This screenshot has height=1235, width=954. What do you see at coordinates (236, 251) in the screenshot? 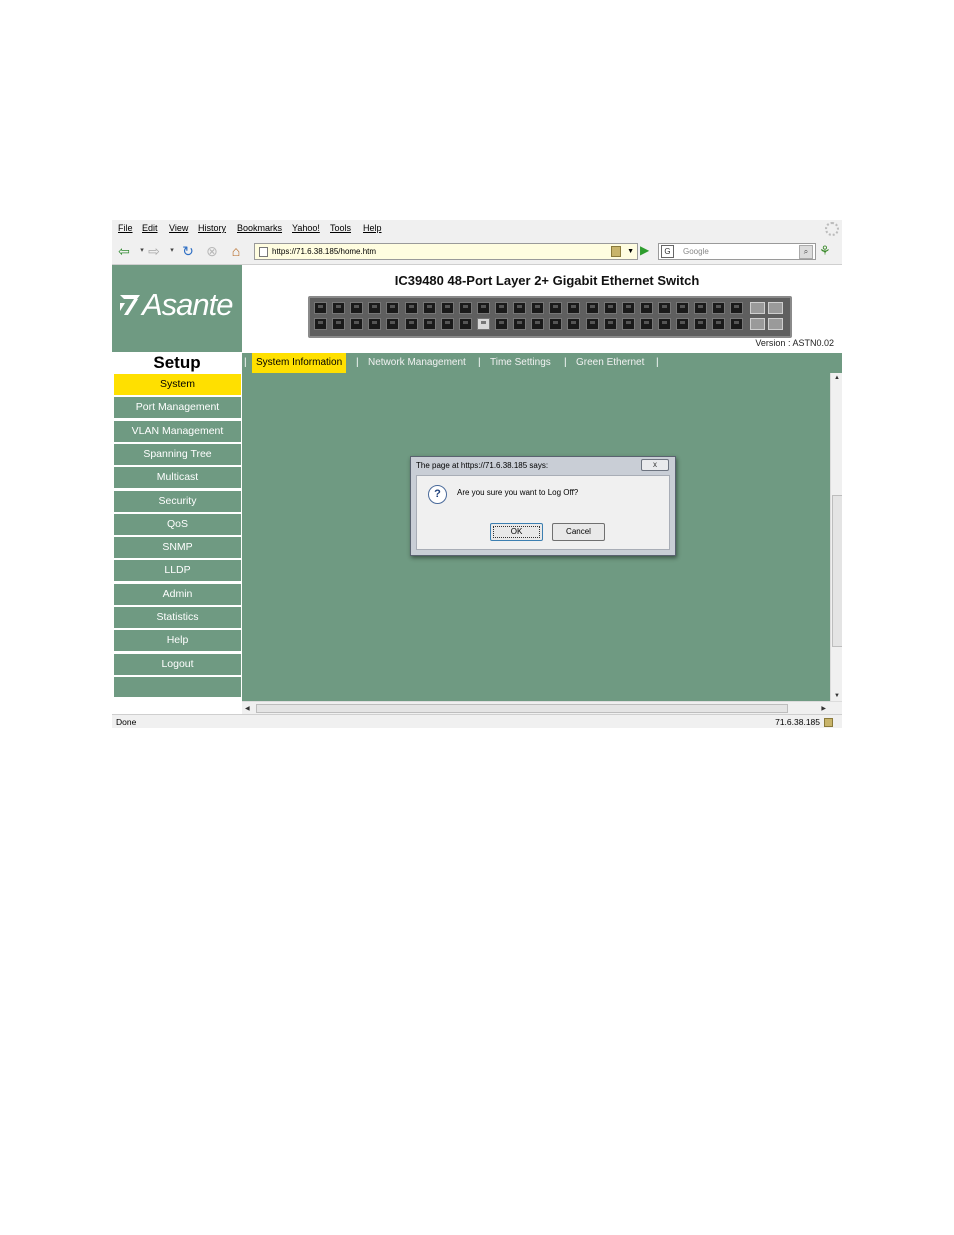
I see `home-icon: ⌂` at bounding box center [236, 251].